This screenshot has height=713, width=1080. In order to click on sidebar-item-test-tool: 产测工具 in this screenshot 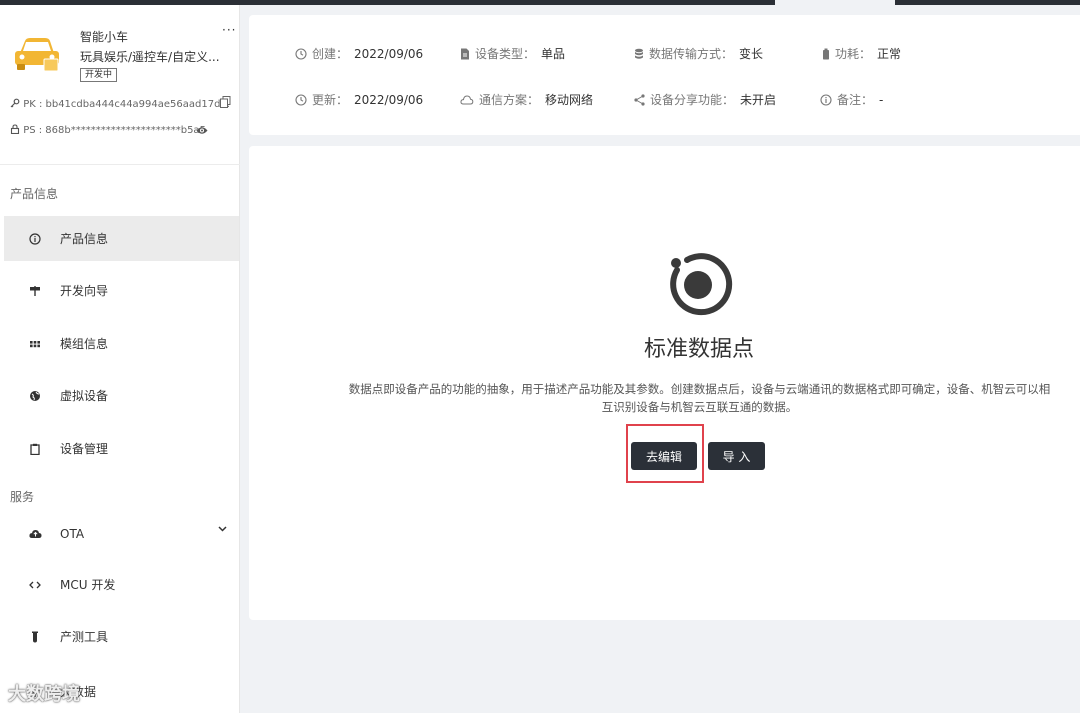, I will do `click(121, 636)`.